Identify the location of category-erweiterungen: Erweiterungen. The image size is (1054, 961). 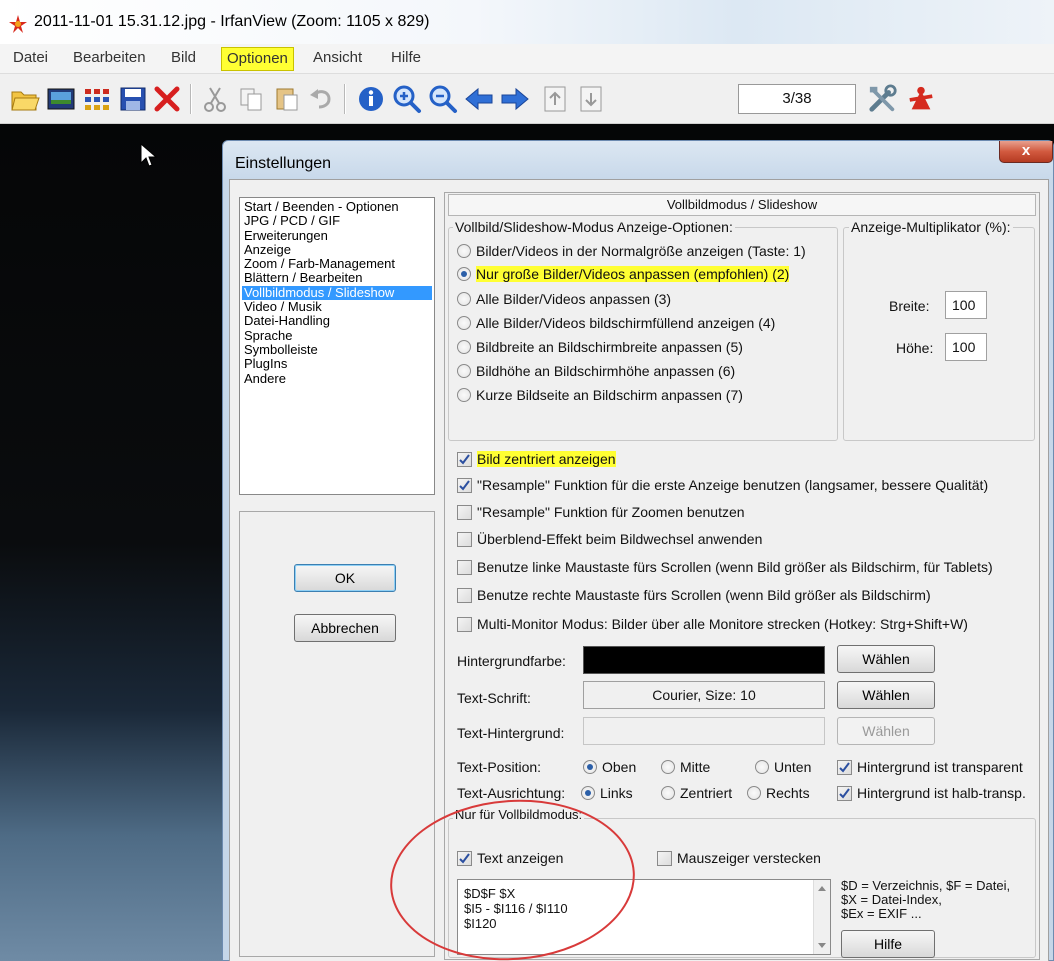
(337, 235).